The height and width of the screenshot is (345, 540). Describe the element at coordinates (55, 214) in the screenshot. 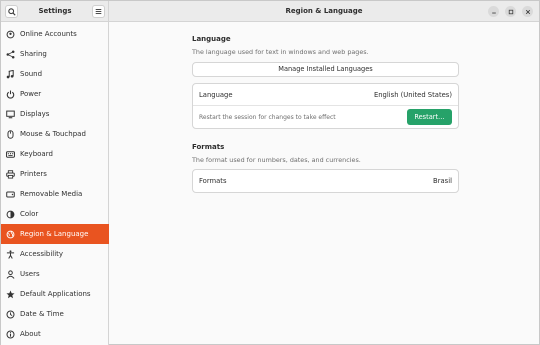

I see `sidebar-item-color: Color` at that location.